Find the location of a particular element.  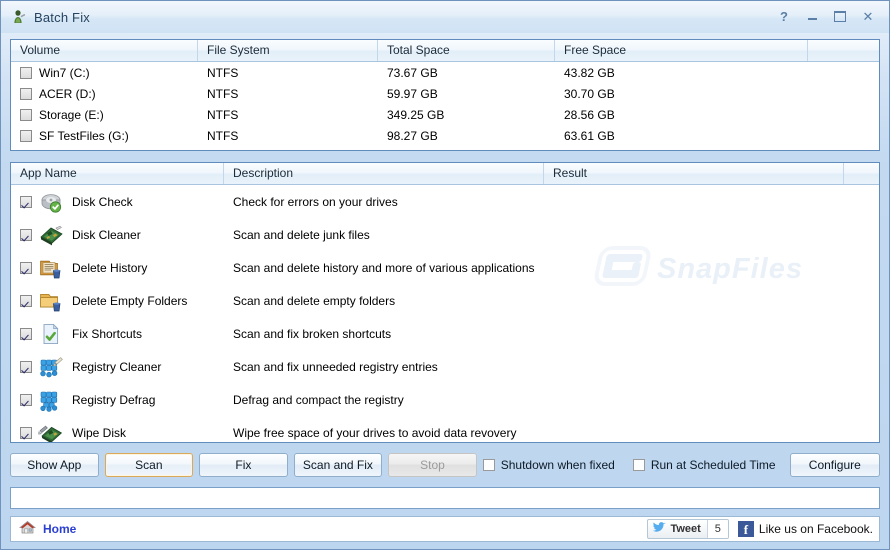

shutdown-when-fixed-checkbox is located at coordinates (488, 465).